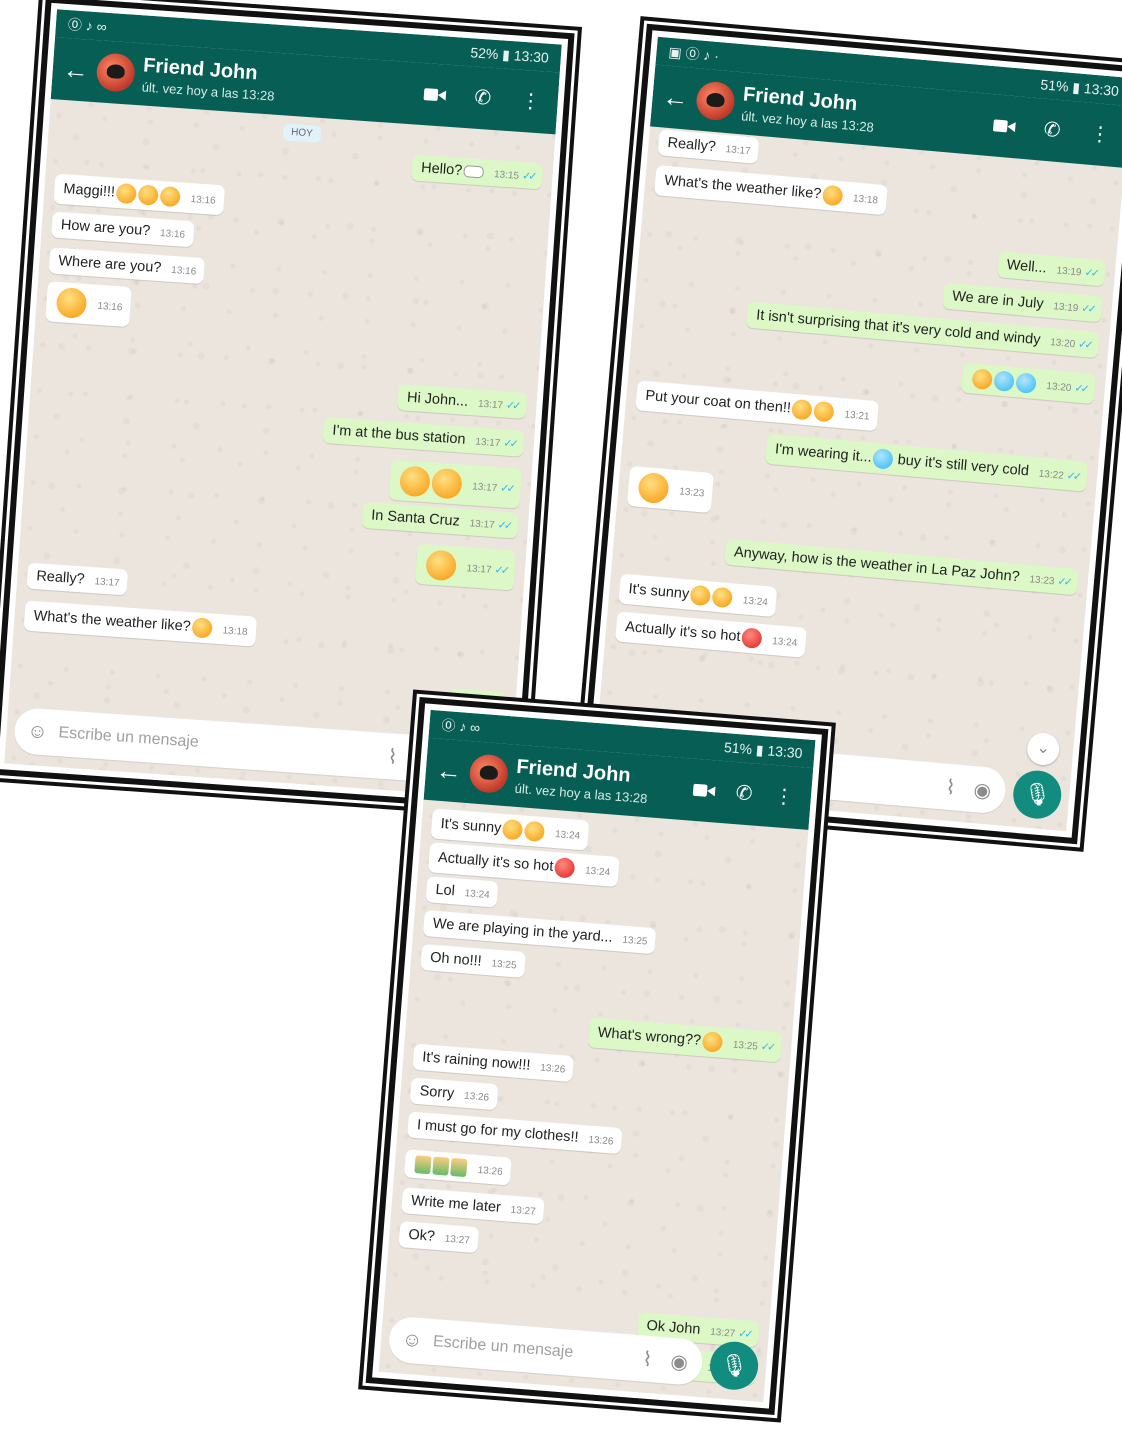 Image resolution: width=1122 pixels, height=1438 pixels. What do you see at coordinates (460, 726) in the screenshot?
I see `status-icons-left: ⓪ ♪ ∞` at bounding box center [460, 726].